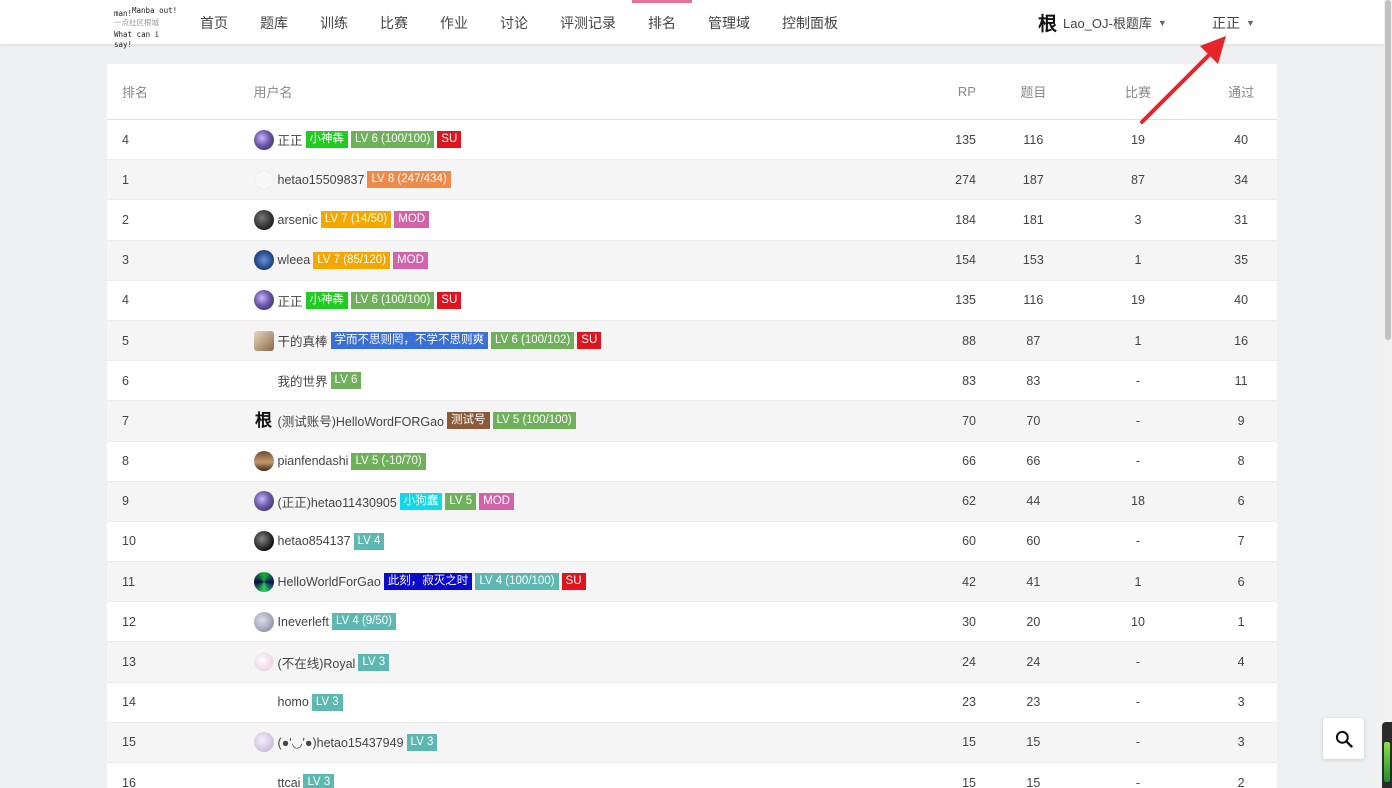 Image resolution: width=1392 pixels, height=788 pixels. What do you see at coordinates (317, 662) in the screenshot?
I see `username-link: (不在线)Royal` at bounding box center [317, 662].